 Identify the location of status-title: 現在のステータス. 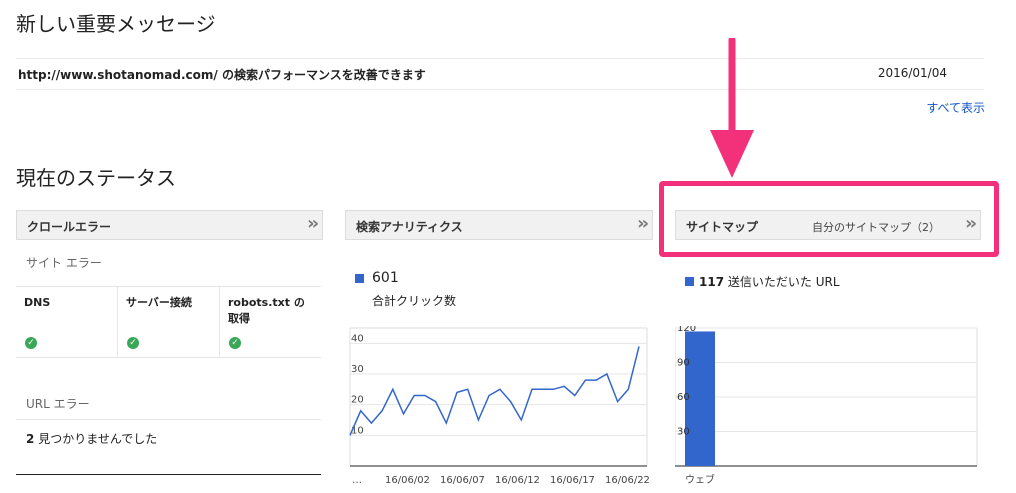
(96, 178).